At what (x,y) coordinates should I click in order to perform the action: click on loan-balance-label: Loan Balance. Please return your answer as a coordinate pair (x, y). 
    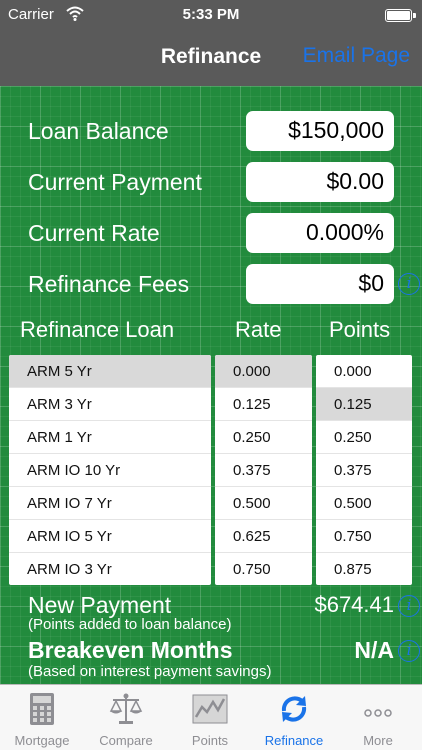
    Looking at the image, I should click on (98, 131).